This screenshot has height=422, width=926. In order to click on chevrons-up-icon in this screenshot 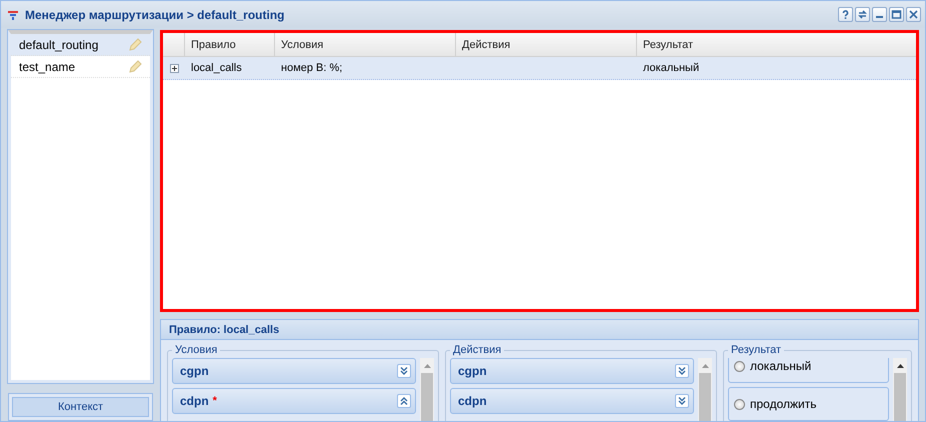, I will do `click(404, 401)`.